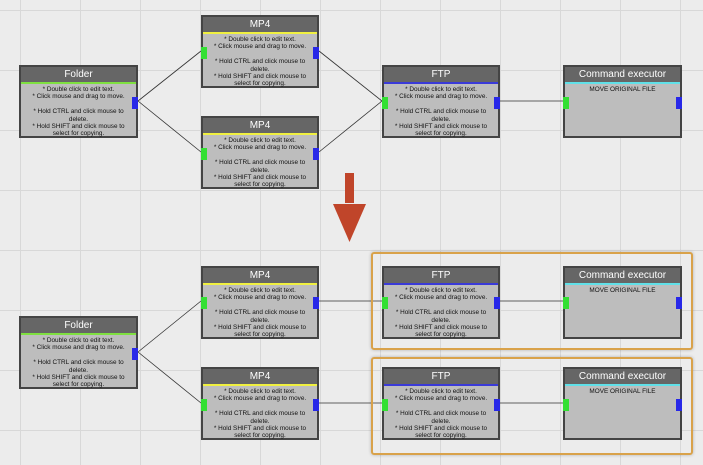  Describe the element at coordinates (349, 207) in the screenshot. I see `down-arrow-icon` at that location.